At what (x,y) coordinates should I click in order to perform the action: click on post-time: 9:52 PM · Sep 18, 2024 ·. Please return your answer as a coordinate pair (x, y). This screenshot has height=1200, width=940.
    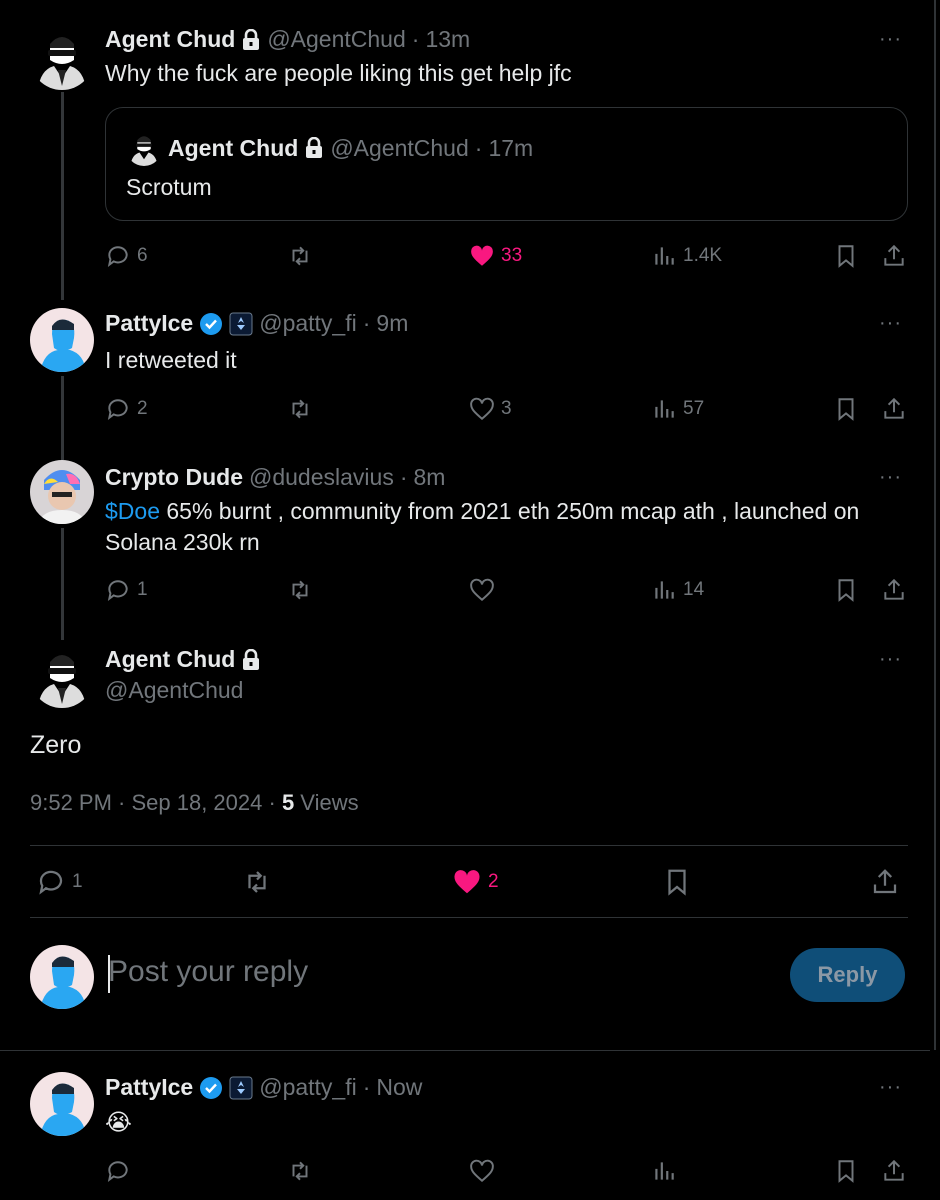
    Looking at the image, I should click on (156, 802).